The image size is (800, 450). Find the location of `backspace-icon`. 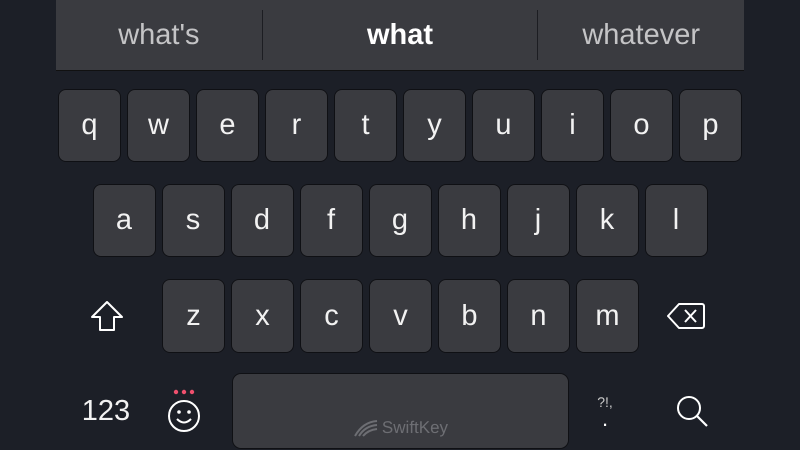

backspace-icon is located at coordinates (686, 316).